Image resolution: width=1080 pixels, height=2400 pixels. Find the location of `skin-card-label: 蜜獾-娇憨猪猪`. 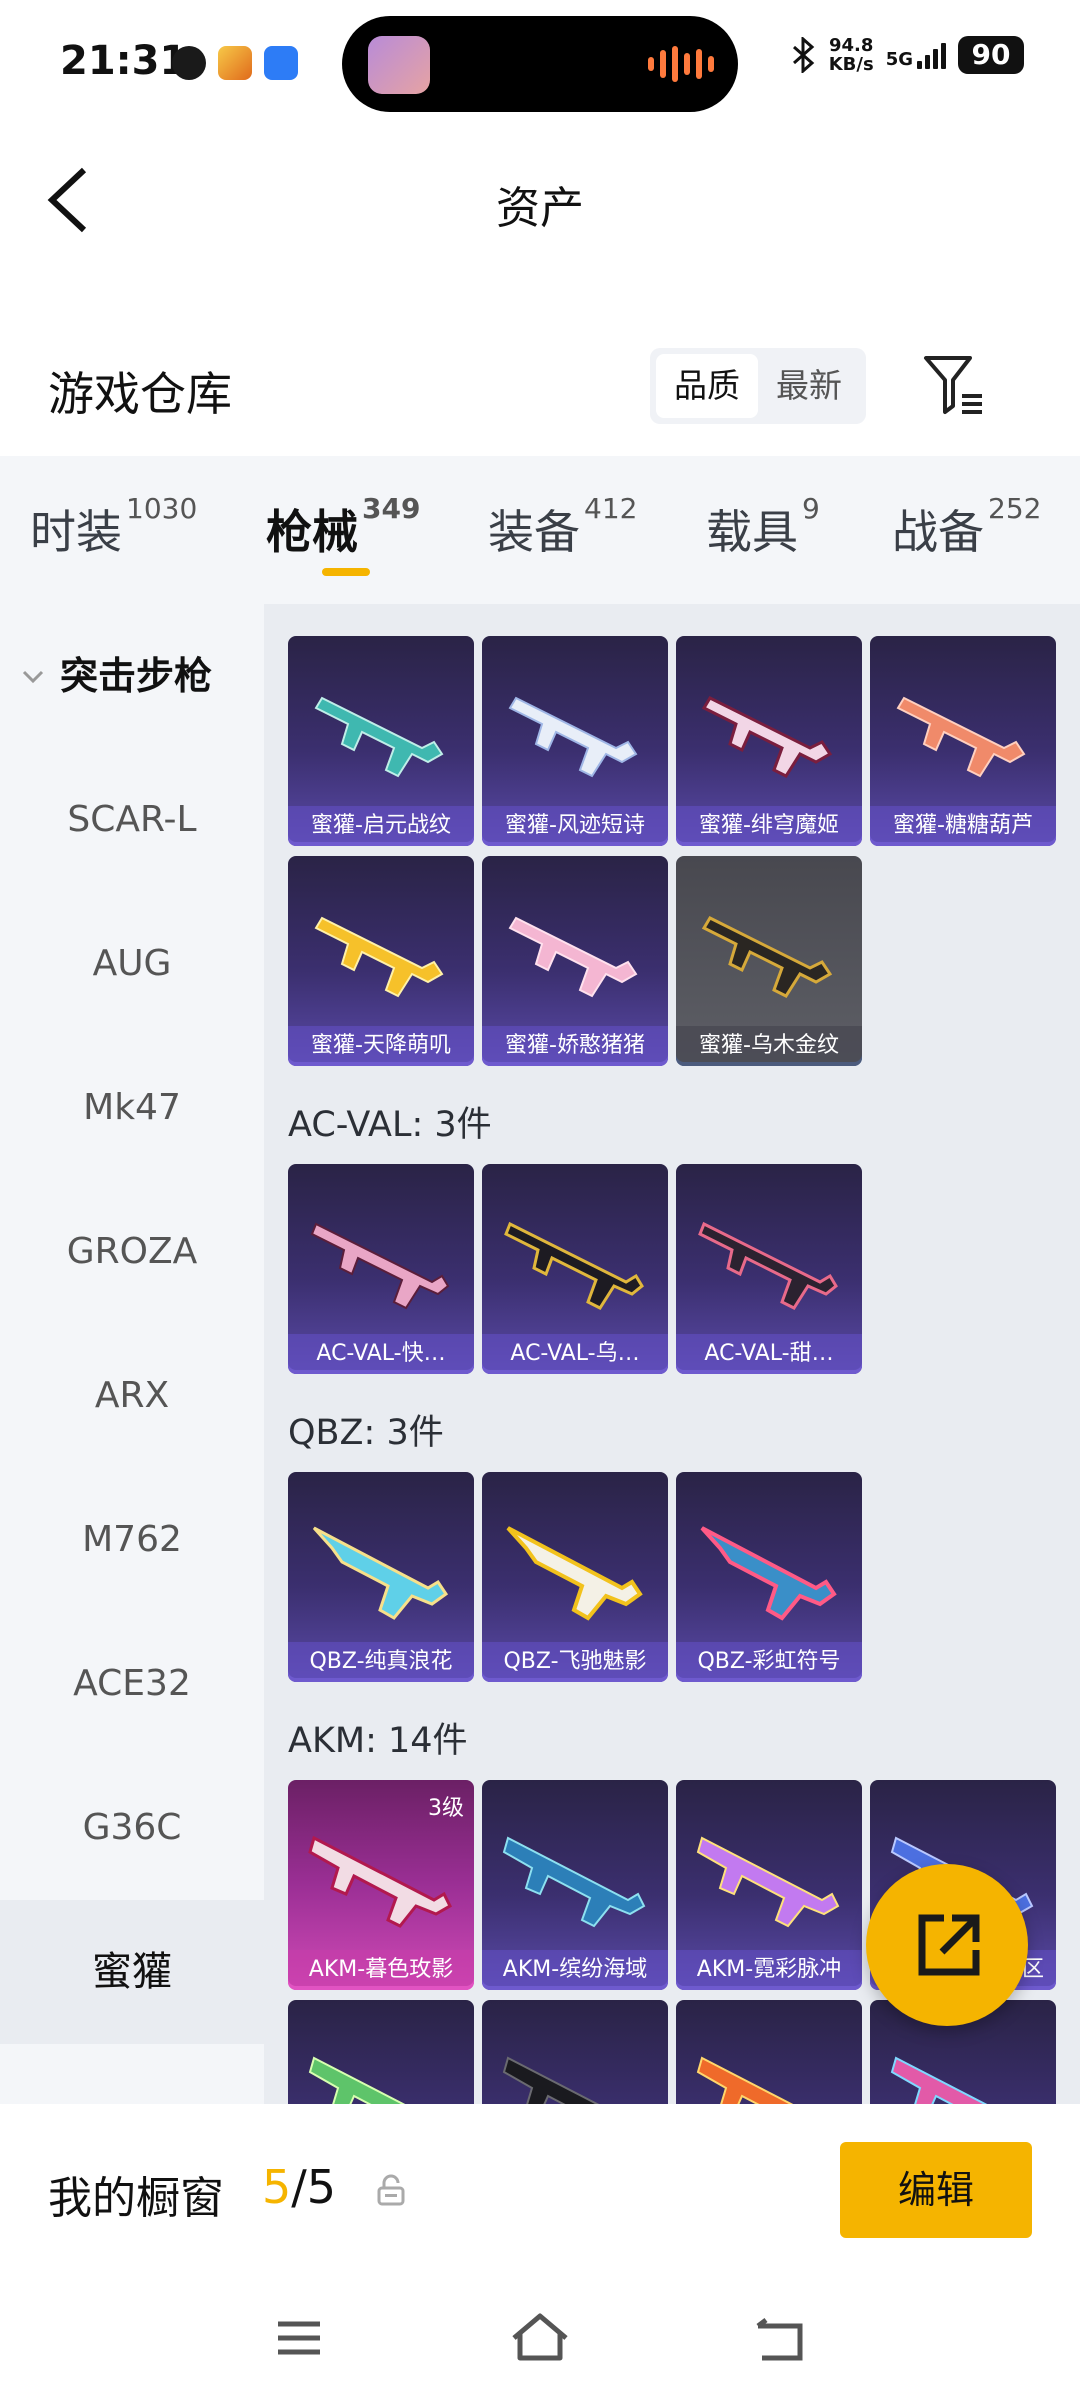

skin-card-label: 蜜獾-娇憨猪猪 is located at coordinates (575, 1046).